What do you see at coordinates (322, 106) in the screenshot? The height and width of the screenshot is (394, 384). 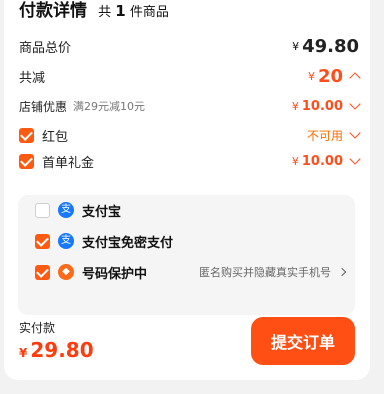 I see `shop-coupon-value: 10.00` at bounding box center [322, 106].